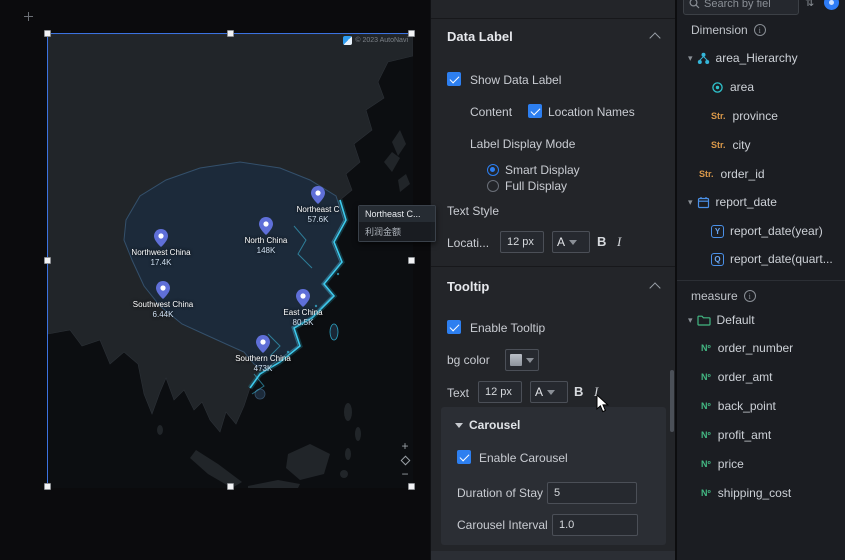 This screenshot has height=560, width=845. I want to click on tooltip-bold-button: B, so click(578, 391).